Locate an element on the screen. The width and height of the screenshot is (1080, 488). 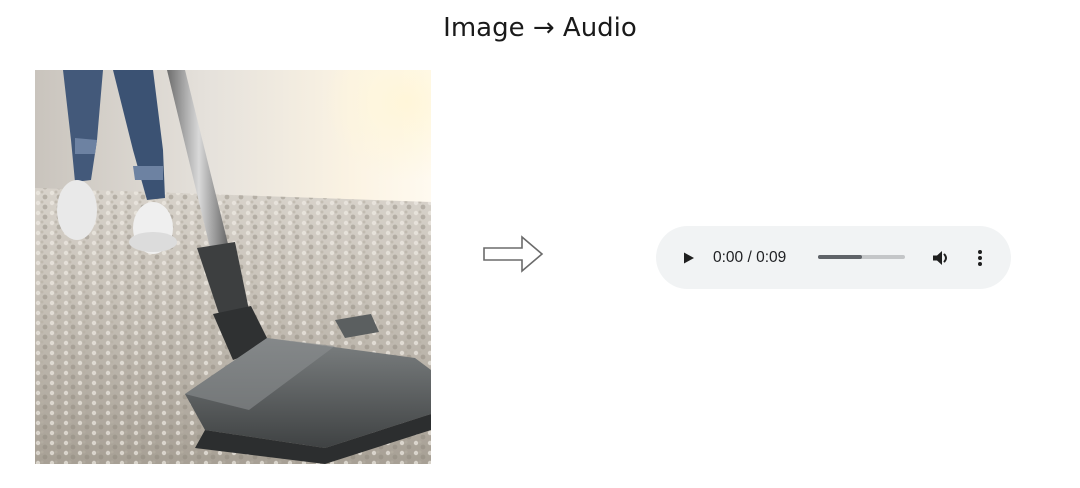
play-icon is located at coordinates (688, 258).